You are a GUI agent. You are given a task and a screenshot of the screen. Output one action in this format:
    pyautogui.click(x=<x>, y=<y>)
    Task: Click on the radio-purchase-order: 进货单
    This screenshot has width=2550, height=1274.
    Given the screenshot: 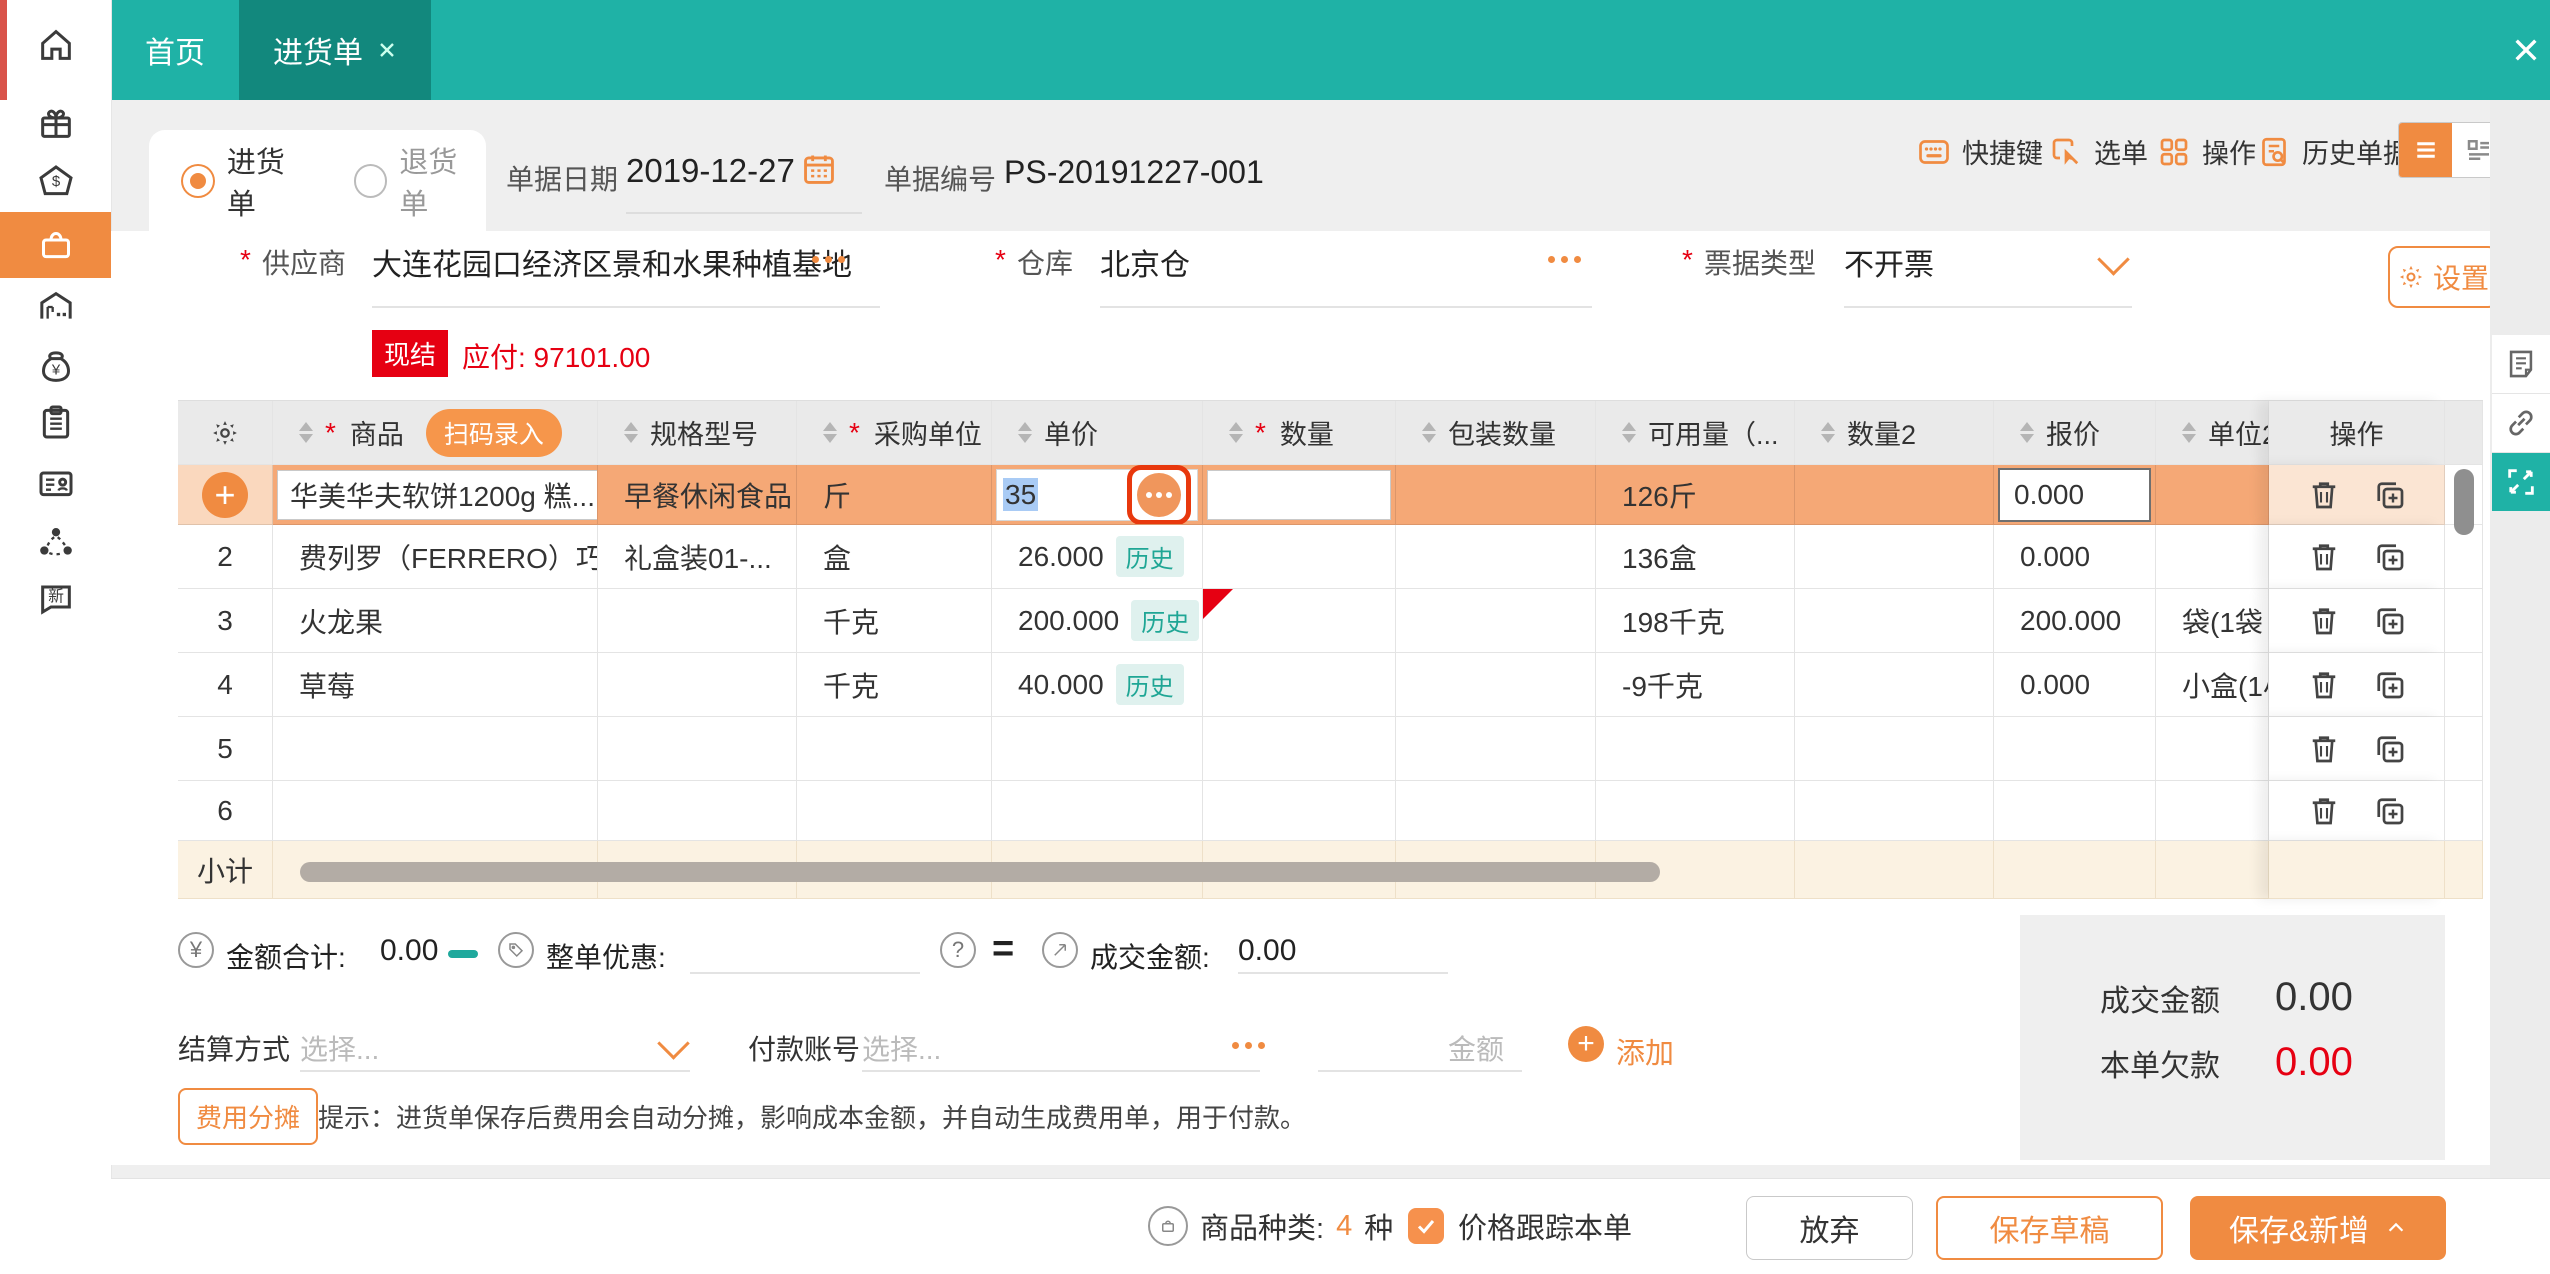 What is the action you would take?
    pyautogui.click(x=247, y=181)
    